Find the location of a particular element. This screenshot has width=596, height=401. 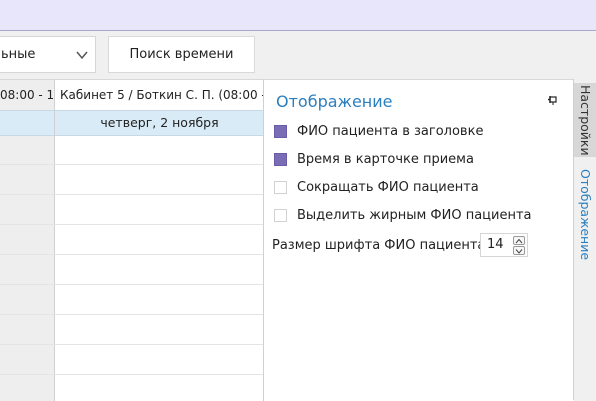

font-size-label: Размер шрифта ФИО пациента is located at coordinates (379, 245).